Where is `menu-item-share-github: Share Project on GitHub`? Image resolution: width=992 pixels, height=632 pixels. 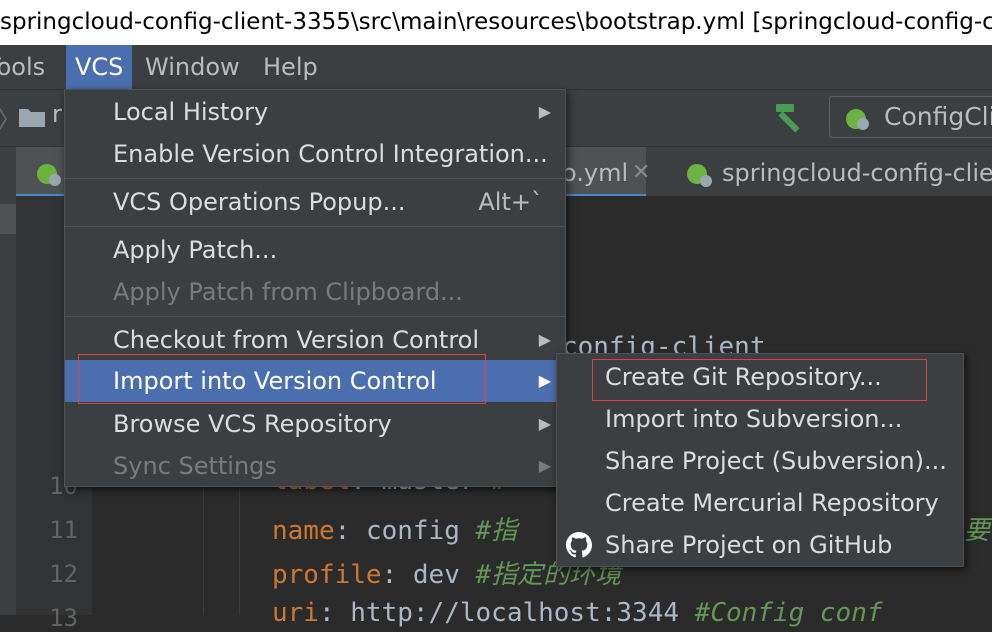
menu-item-share-github: Share Project on GitHub is located at coordinates (760, 545).